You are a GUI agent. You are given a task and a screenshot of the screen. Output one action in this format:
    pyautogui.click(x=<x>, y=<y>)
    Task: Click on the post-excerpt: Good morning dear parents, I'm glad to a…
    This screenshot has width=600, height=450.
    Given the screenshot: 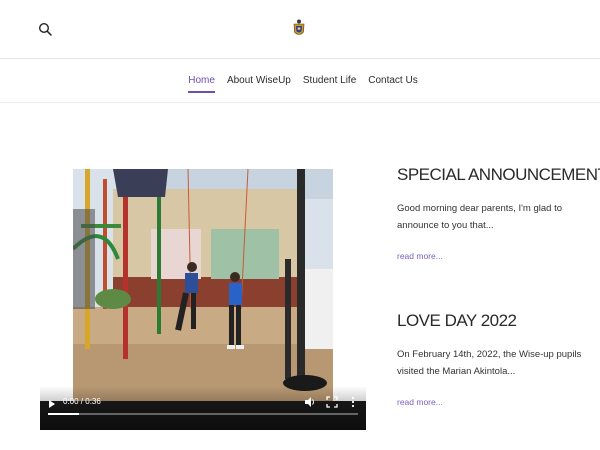 What is the action you would take?
    pyautogui.click(x=479, y=217)
    